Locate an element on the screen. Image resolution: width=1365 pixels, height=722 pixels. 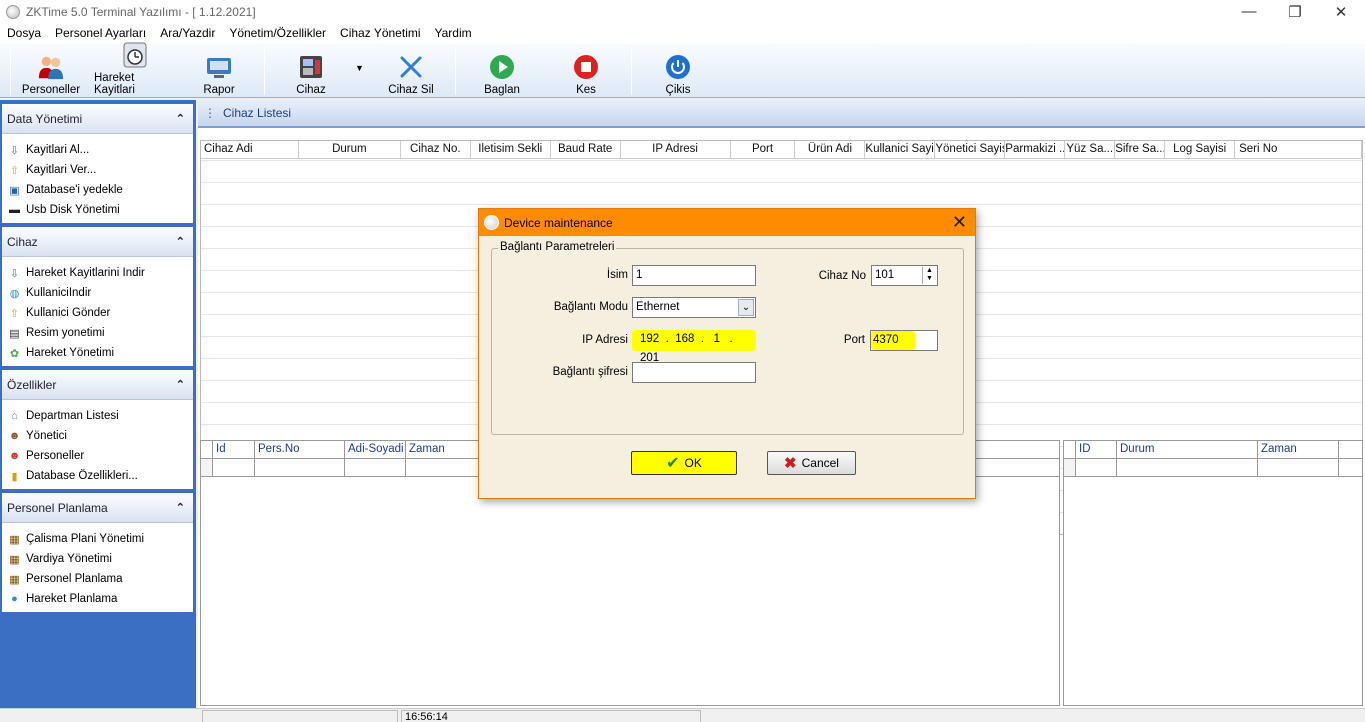
cihaz-no-stepper: 101 ▲ ▼ is located at coordinates (904, 275).